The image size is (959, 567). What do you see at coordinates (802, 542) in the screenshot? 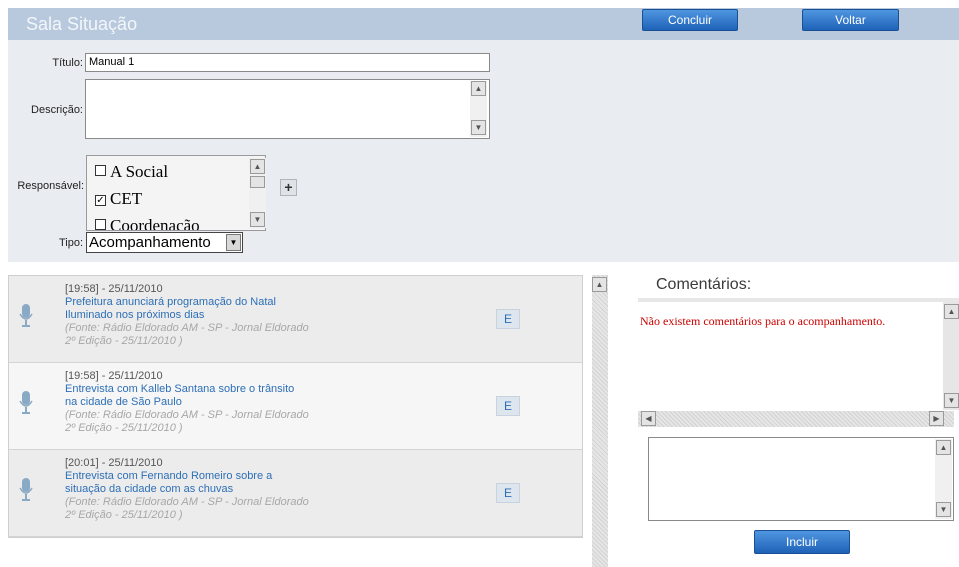
I see `include-comment-button: Incluir` at bounding box center [802, 542].